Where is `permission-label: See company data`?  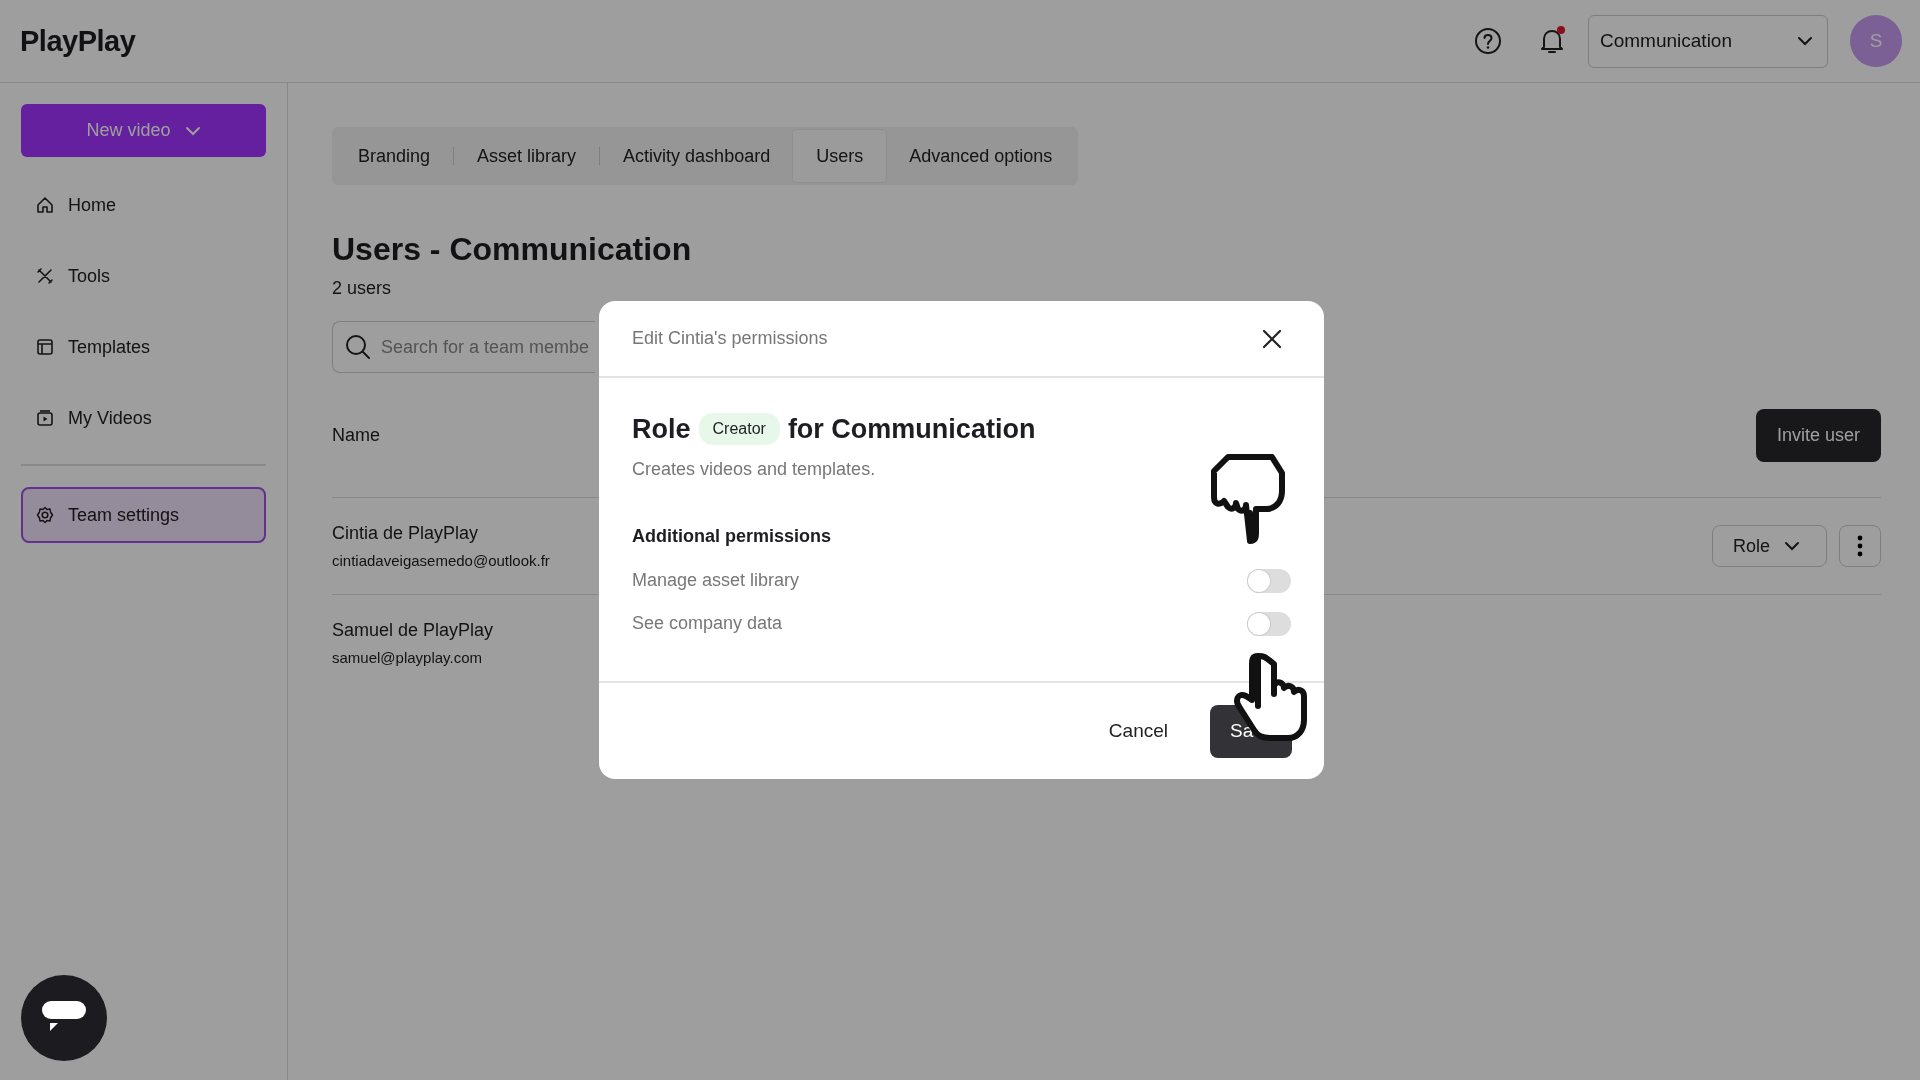 permission-label: See company data is located at coordinates (707, 623).